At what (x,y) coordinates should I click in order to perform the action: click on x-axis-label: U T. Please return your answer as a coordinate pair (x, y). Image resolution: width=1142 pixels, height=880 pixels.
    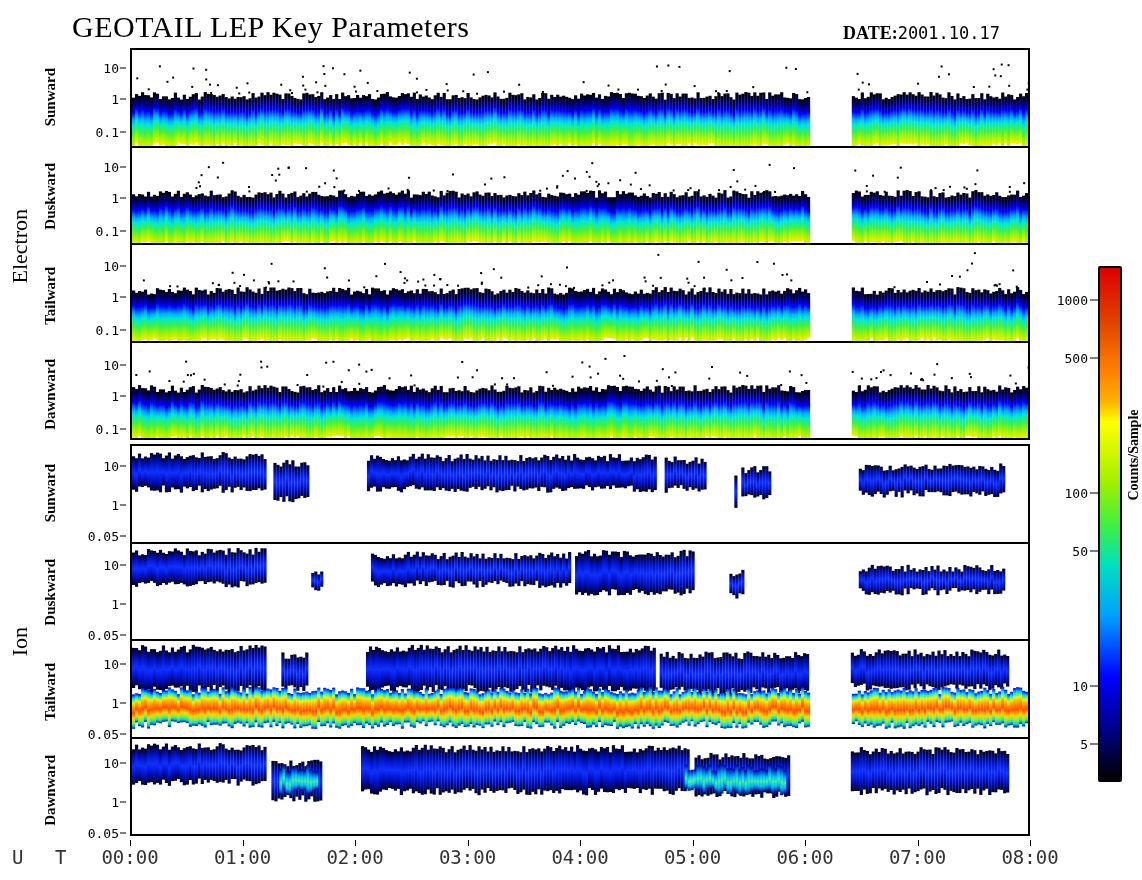
    Looking at the image, I should click on (44, 857).